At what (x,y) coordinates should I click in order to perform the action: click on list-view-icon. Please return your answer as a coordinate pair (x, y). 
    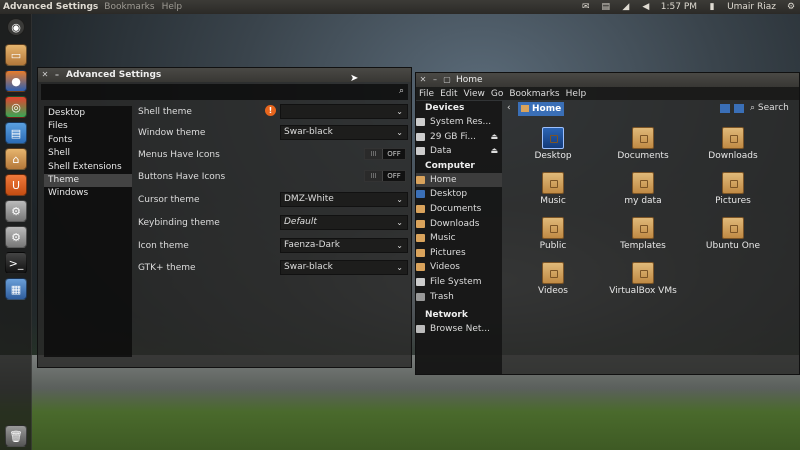
    Looking at the image, I should click on (739, 108).